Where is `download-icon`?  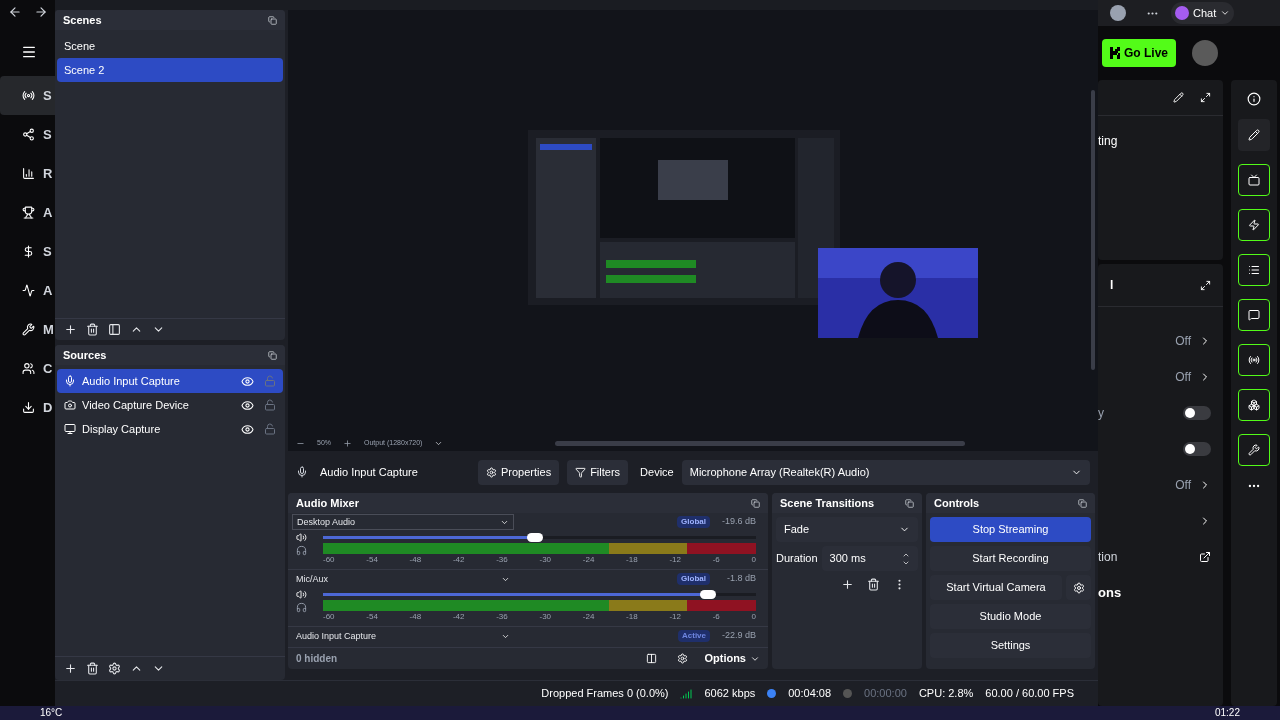
download-icon is located at coordinates (28, 407).